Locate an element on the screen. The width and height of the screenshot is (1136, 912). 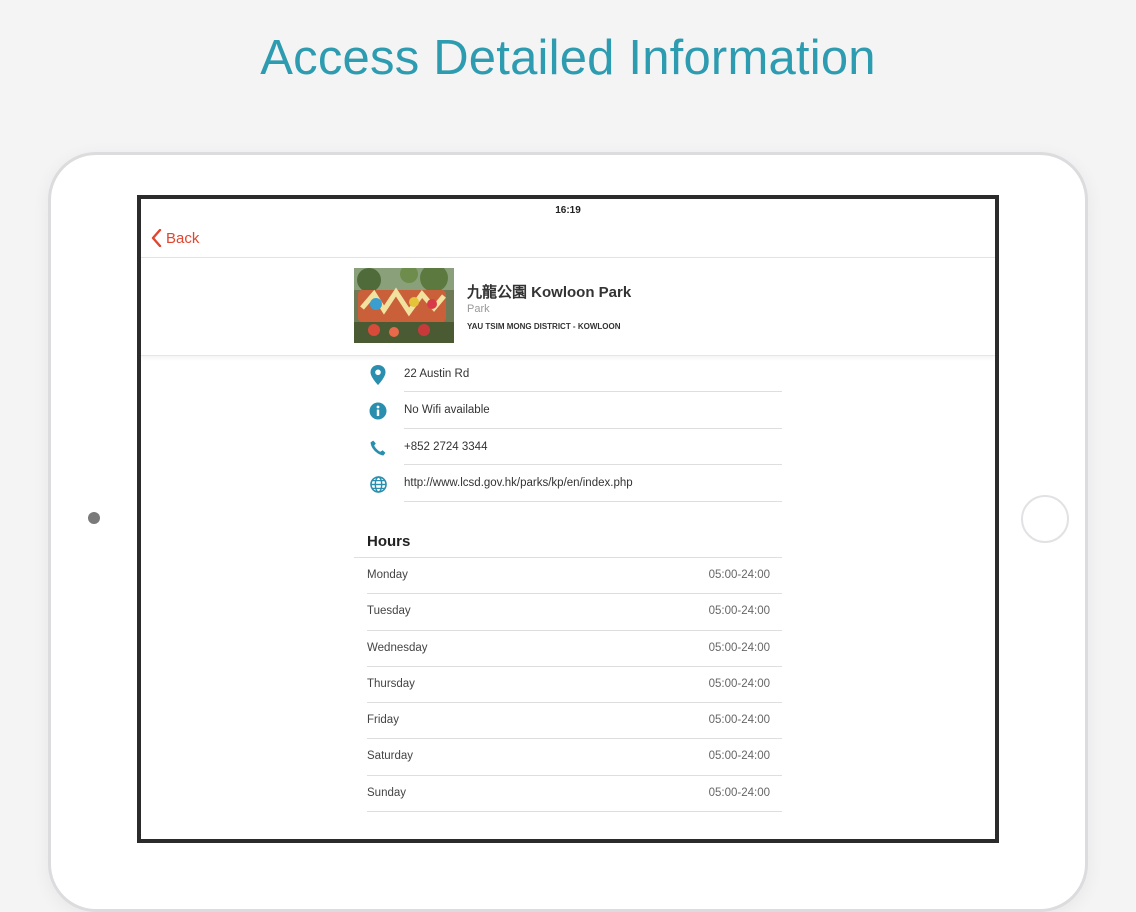
place-photo is located at coordinates (404, 305).